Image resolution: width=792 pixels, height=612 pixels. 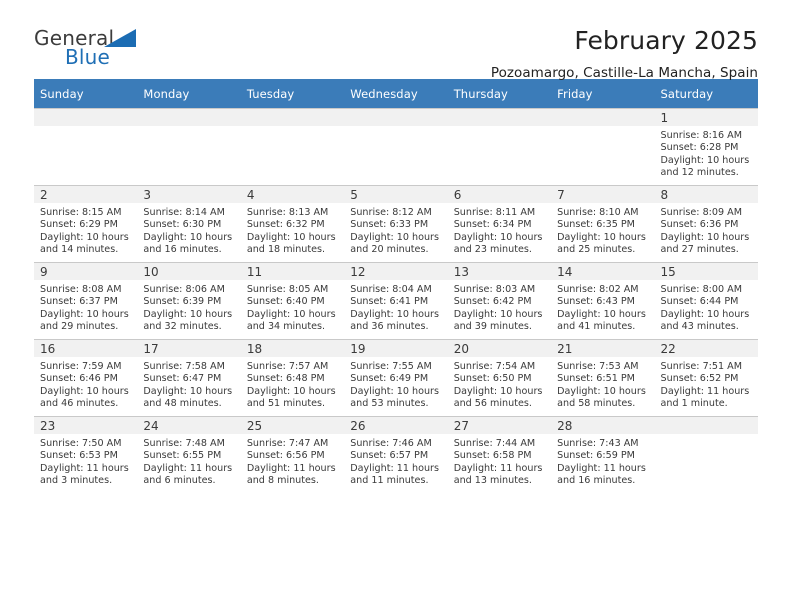 I want to click on day-number: 23, so click(x=86, y=425).